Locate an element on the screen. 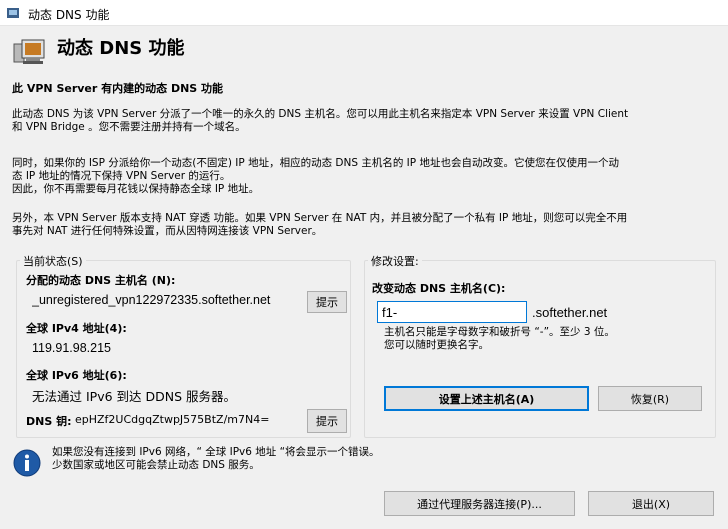  info-icon is located at coordinates (27, 463).